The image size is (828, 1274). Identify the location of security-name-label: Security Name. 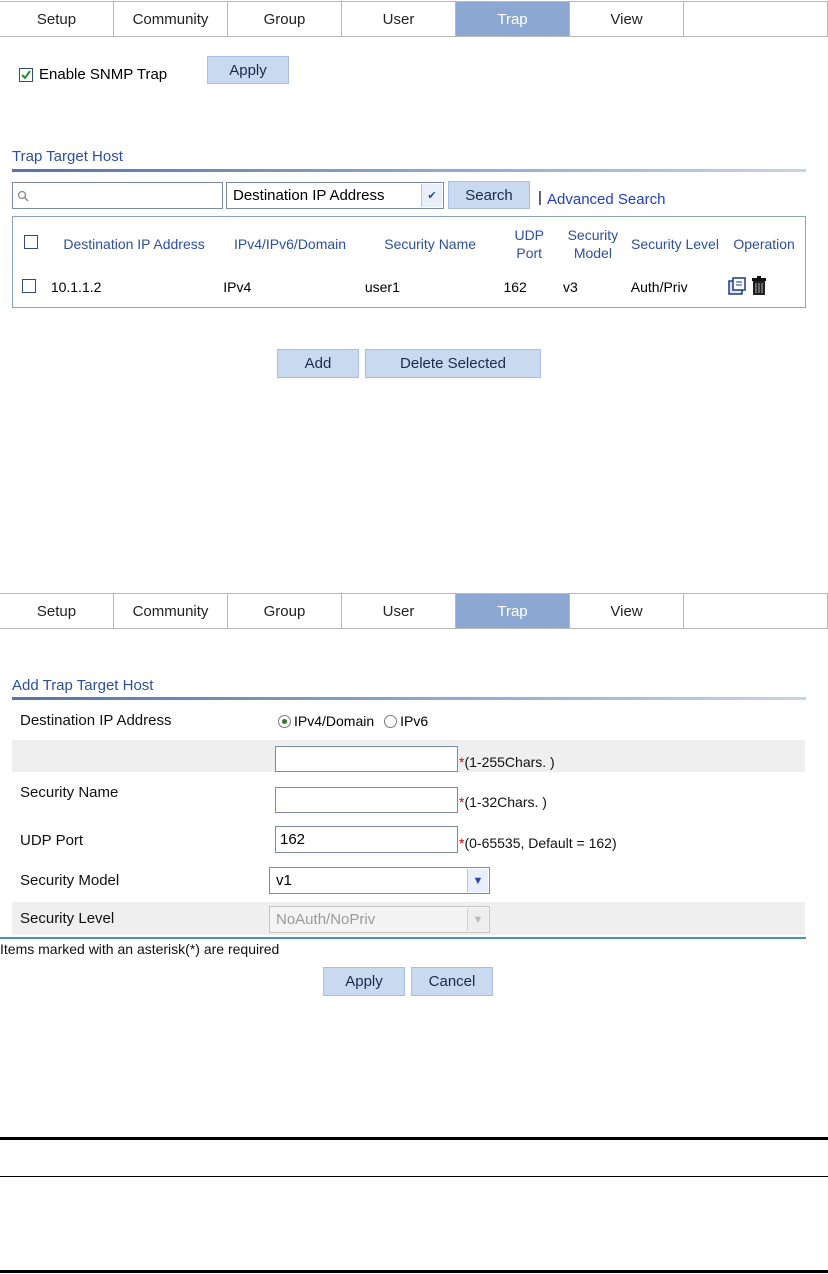
(69, 792).